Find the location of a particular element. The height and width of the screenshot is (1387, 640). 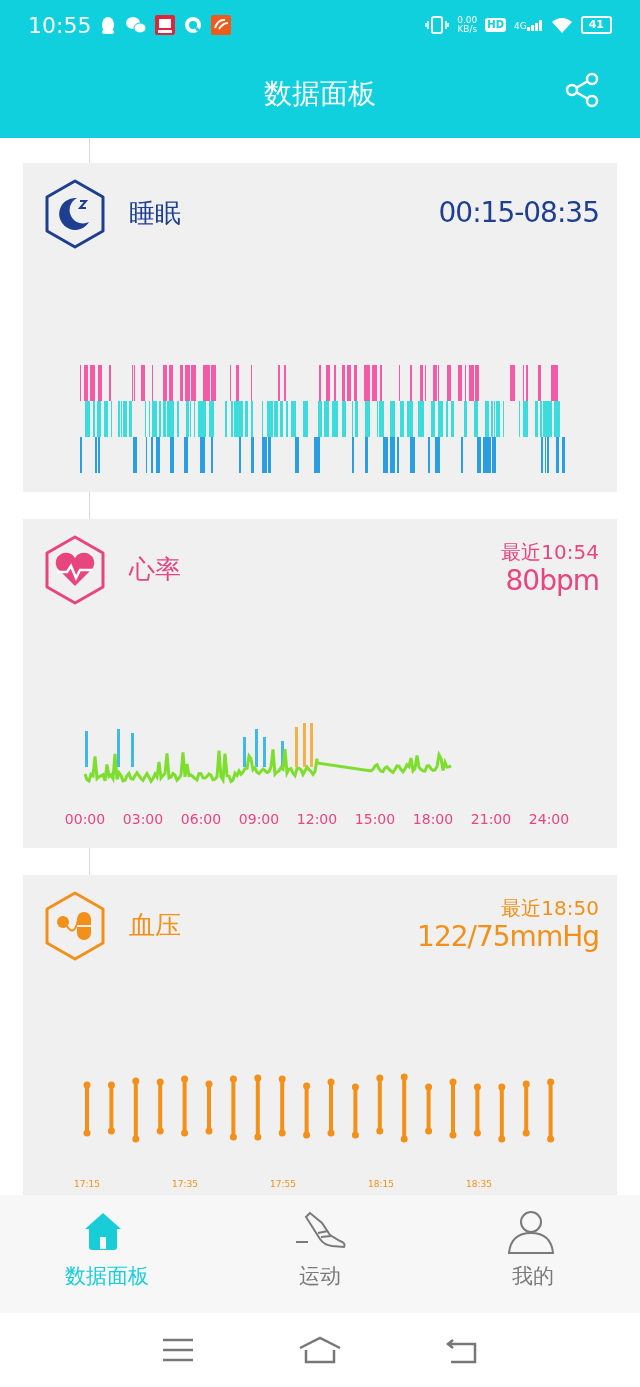

time-axis-label: 18:35 is located at coordinates (479, 1184).